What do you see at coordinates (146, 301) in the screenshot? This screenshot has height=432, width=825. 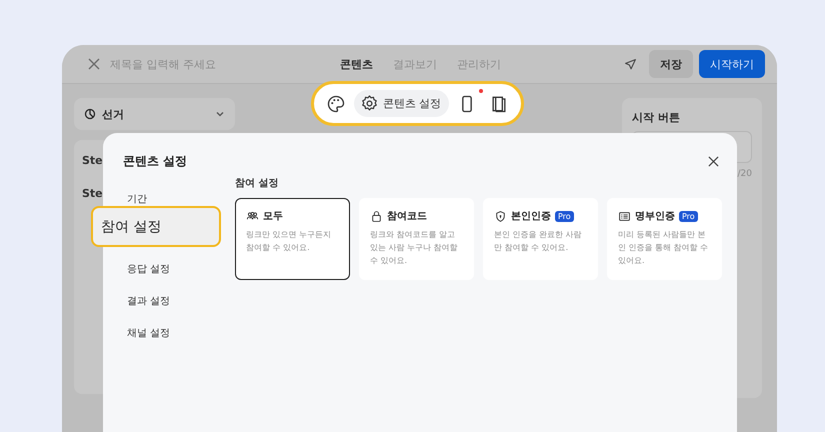 I see `sidebar-item: 결과 설정` at bounding box center [146, 301].